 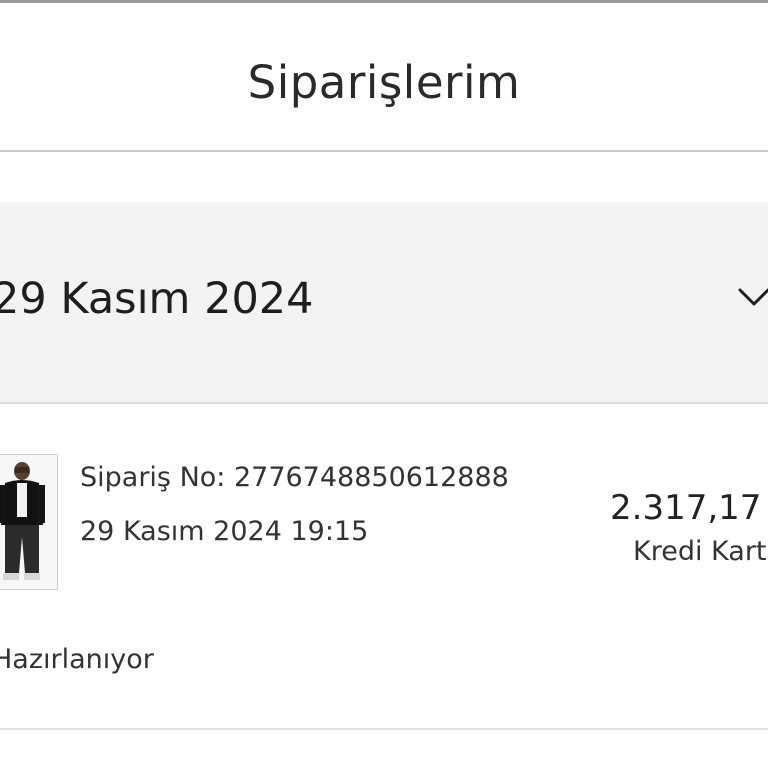 I want to click on product-thumbnail, so click(x=29, y=522).